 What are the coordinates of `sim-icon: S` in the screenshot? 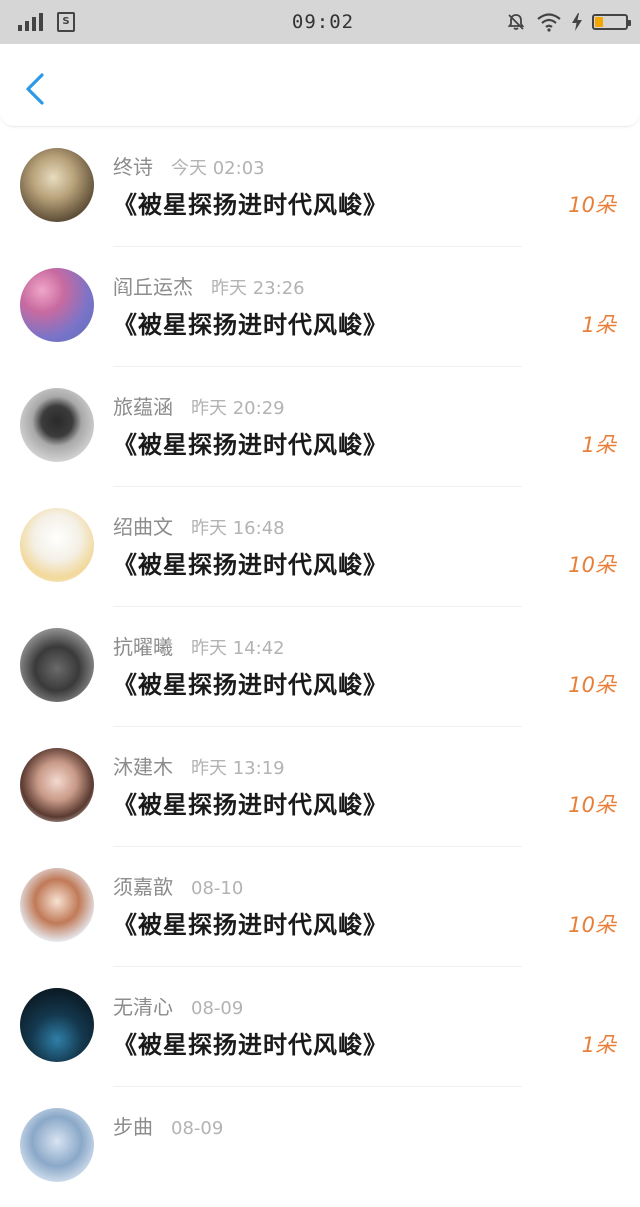 It's located at (66, 22).